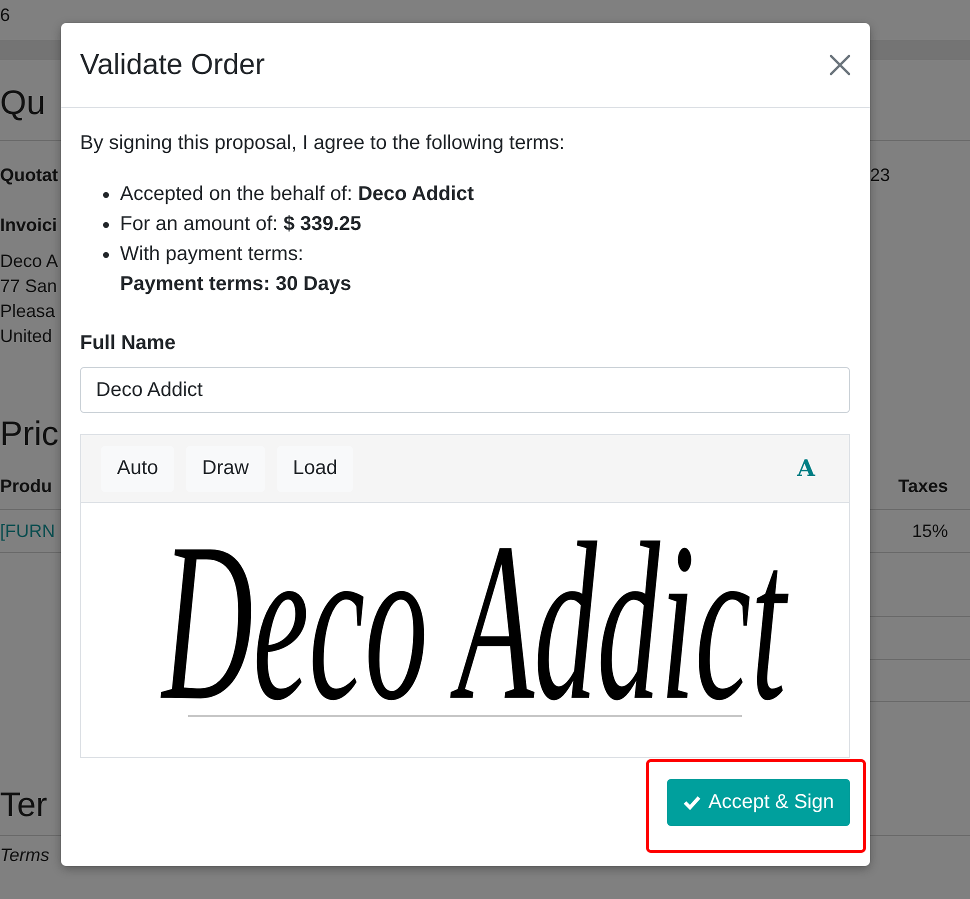  I want to click on term-text: For an amount of: $ 339.25, so click(241, 224).